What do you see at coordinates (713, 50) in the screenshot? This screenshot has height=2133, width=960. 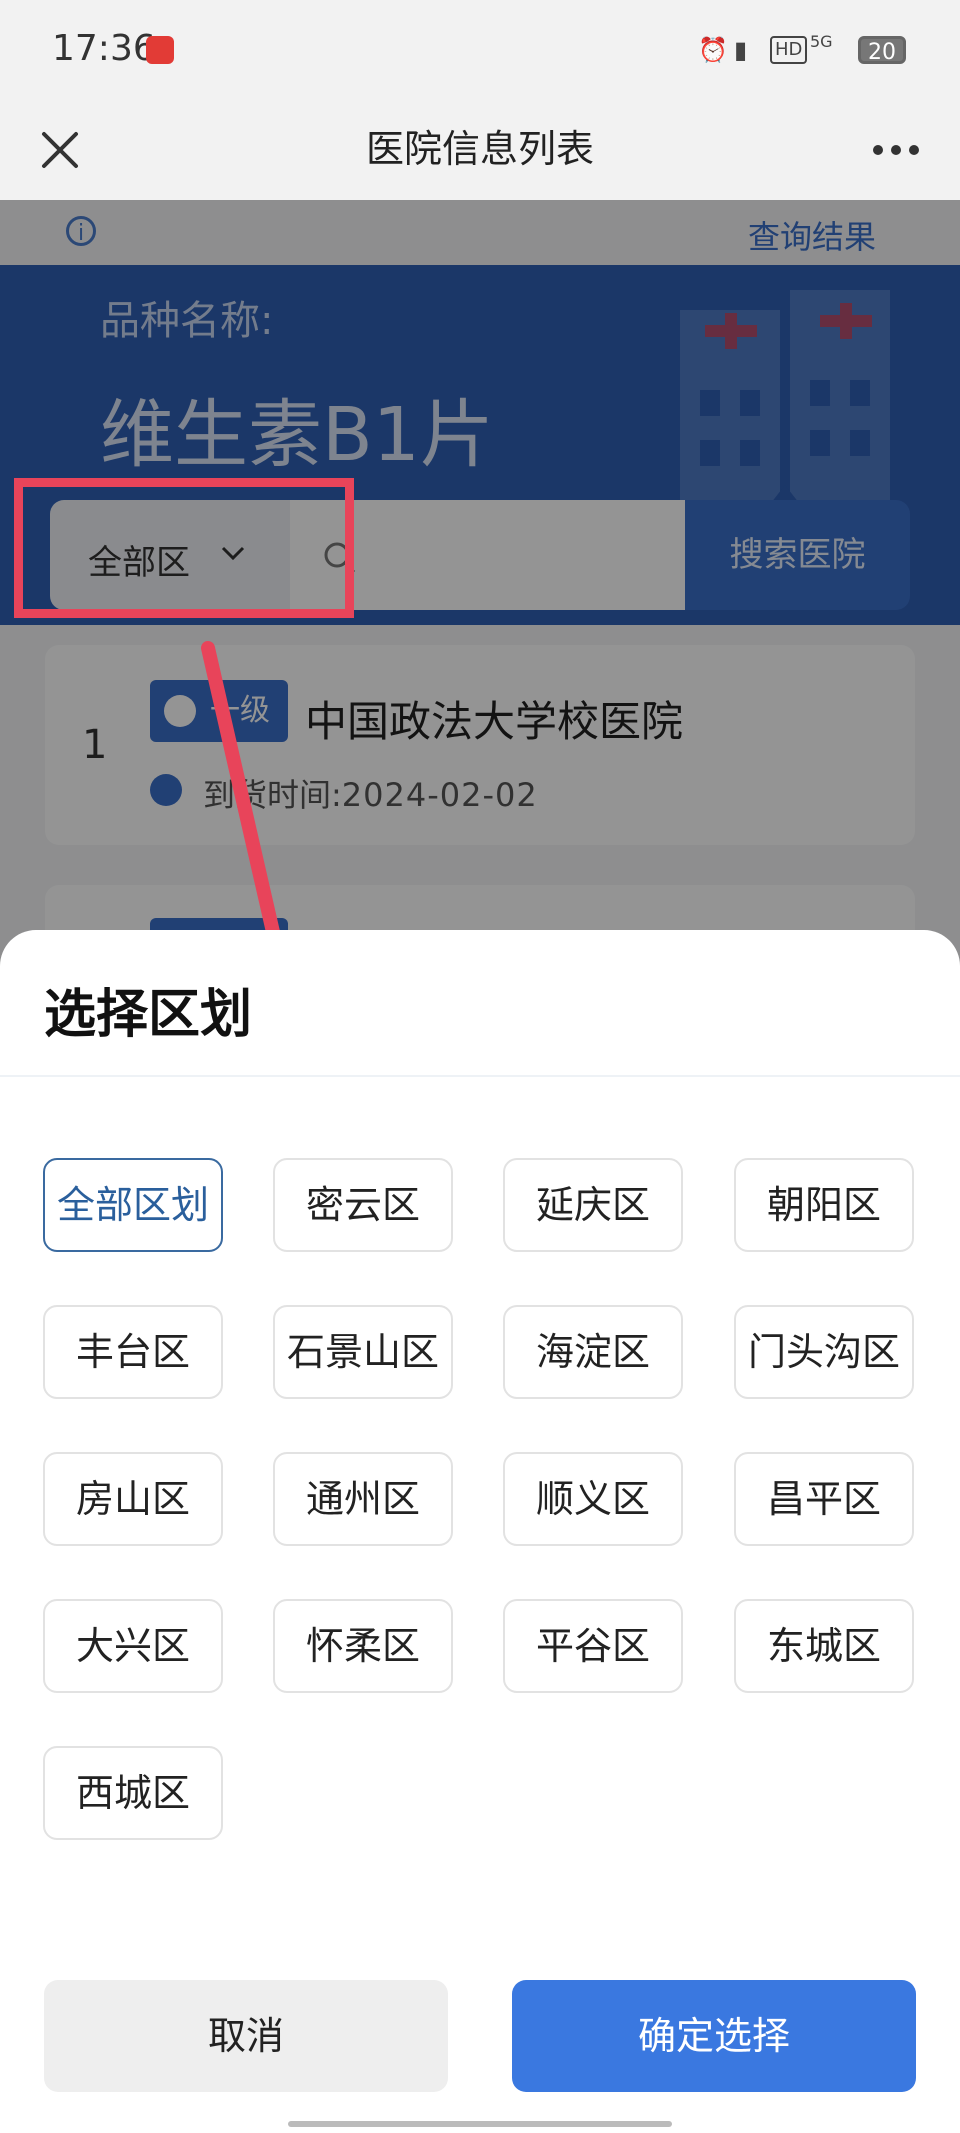 I see `alarm-icon: ⏰` at bounding box center [713, 50].